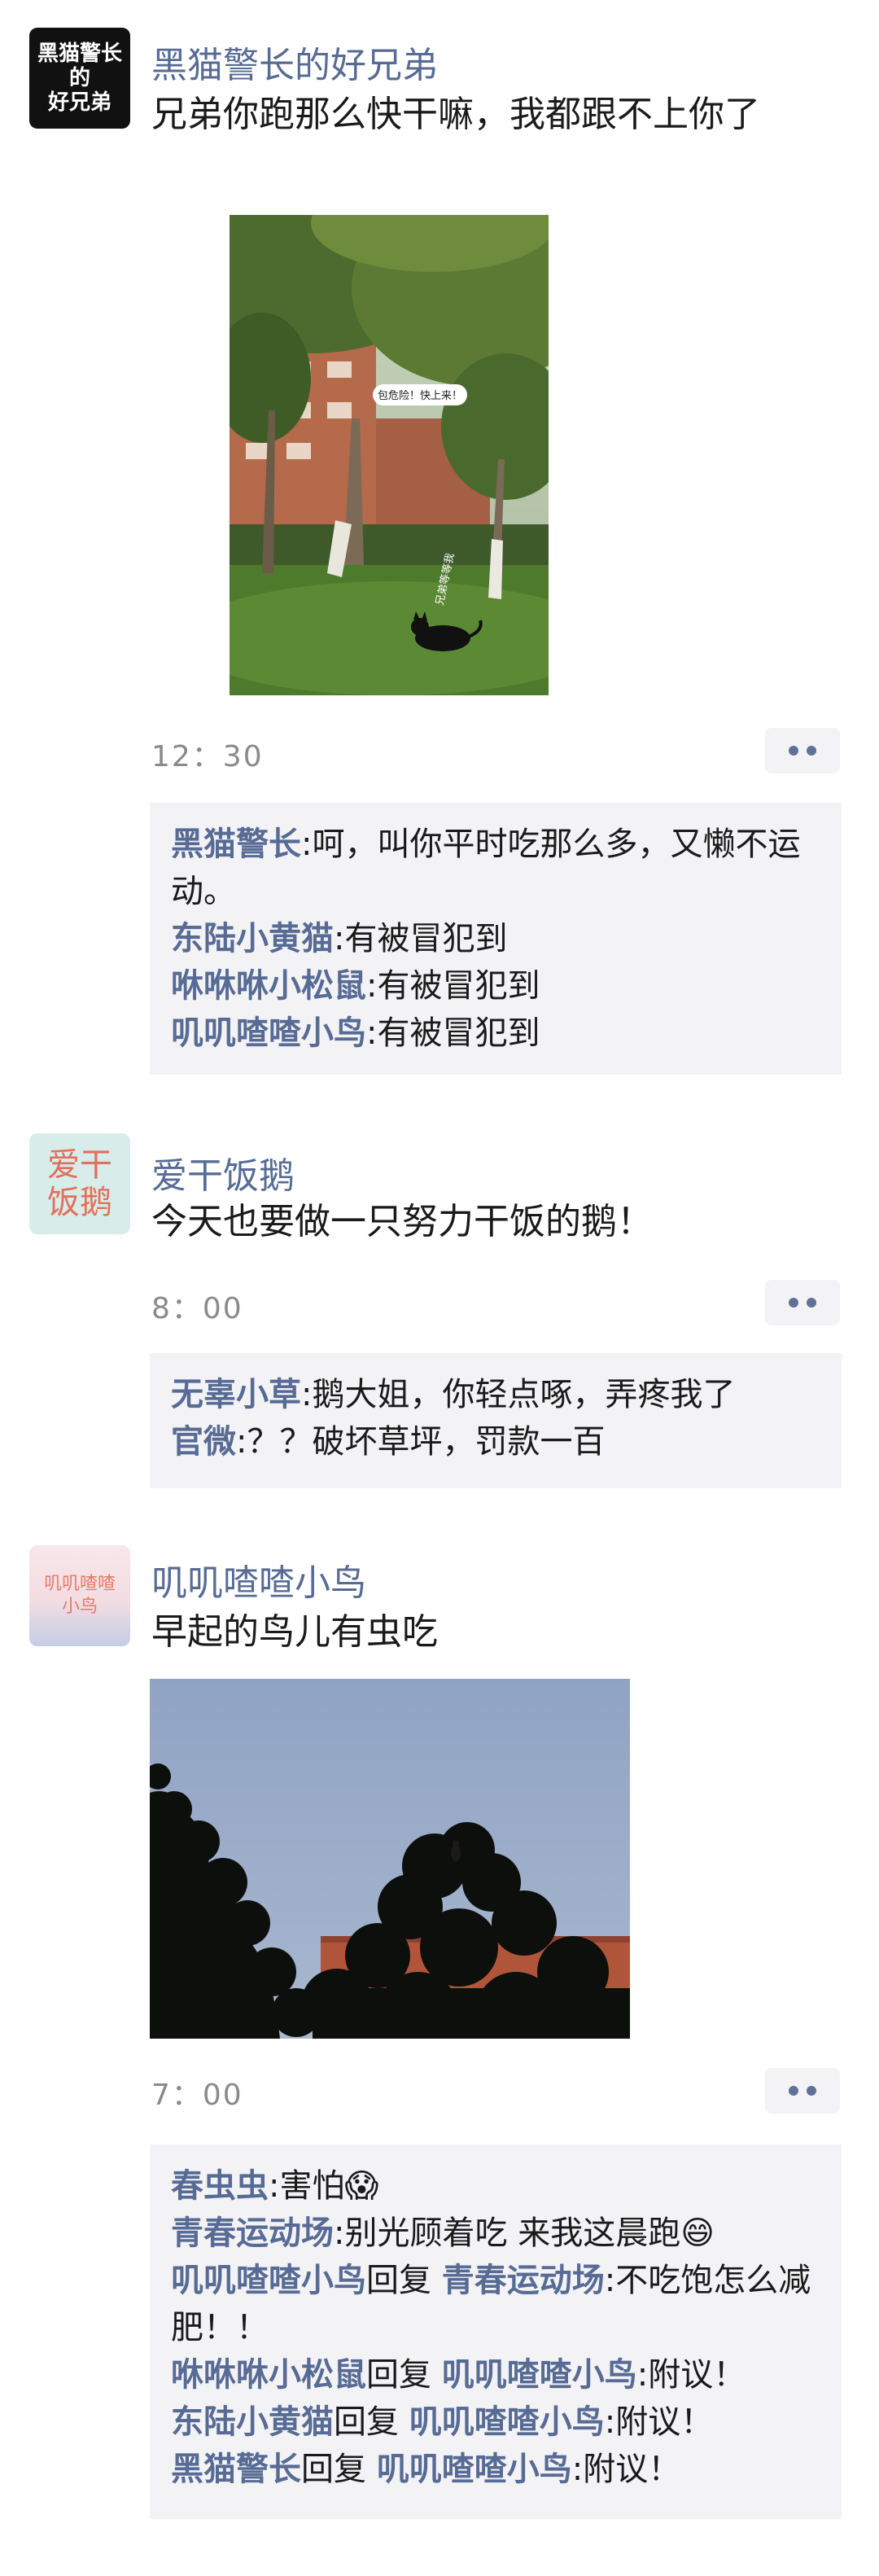  I want to click on post-text: 今天也要做一只努力干饭的鹅！, so click(402, 1221).